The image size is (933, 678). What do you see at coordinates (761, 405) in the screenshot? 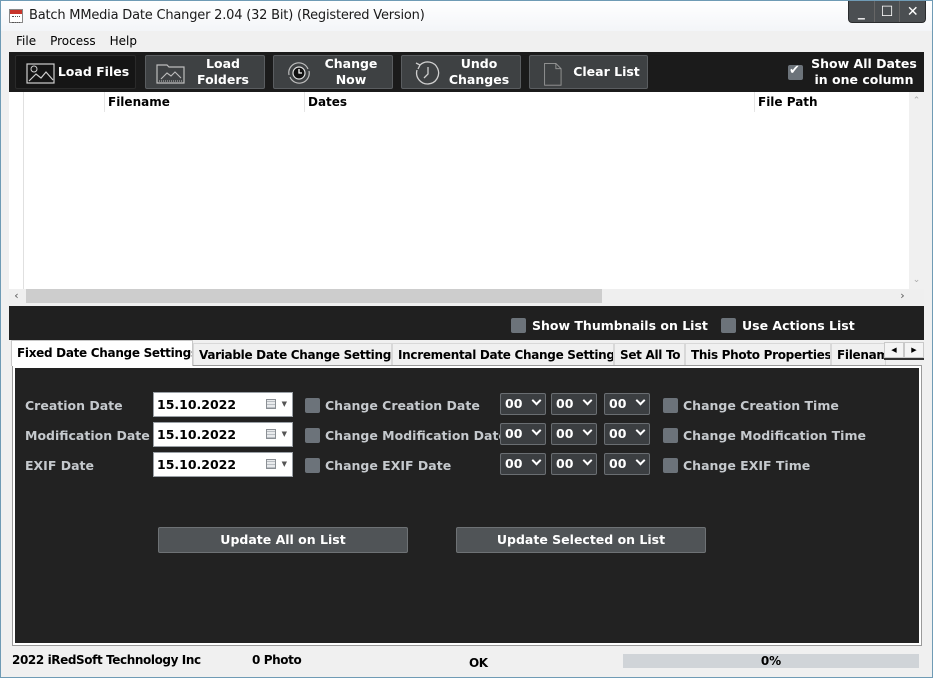
I see `change-creation-time-label: Change Creation Time` at bounding box center [761, 405].